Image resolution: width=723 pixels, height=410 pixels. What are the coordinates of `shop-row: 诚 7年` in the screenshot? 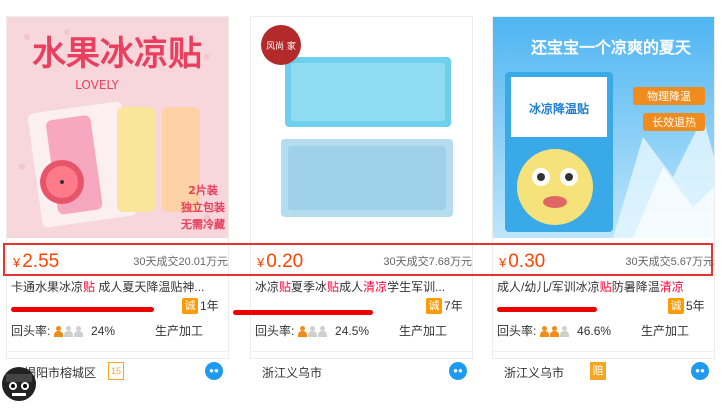 It's located at (349, 308).